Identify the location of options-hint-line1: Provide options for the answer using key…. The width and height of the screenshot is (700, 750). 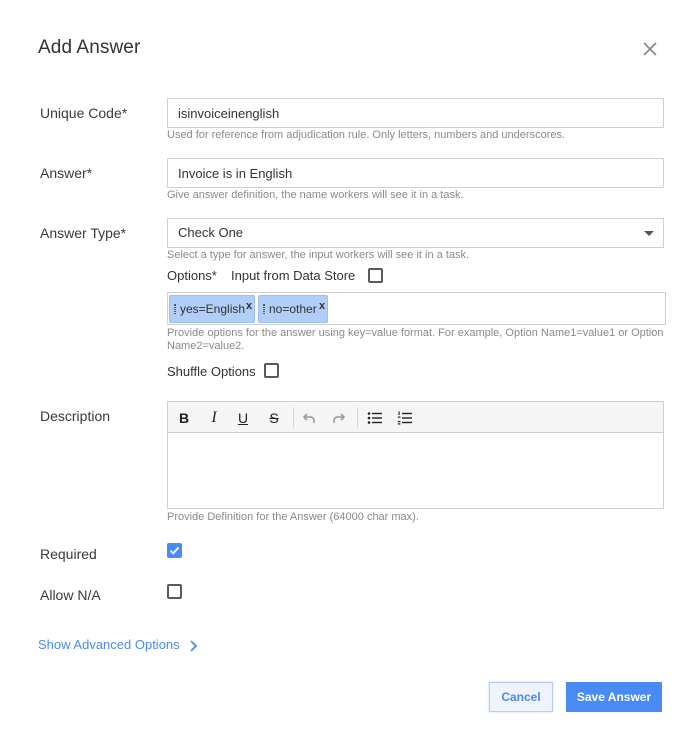
(415, 333).